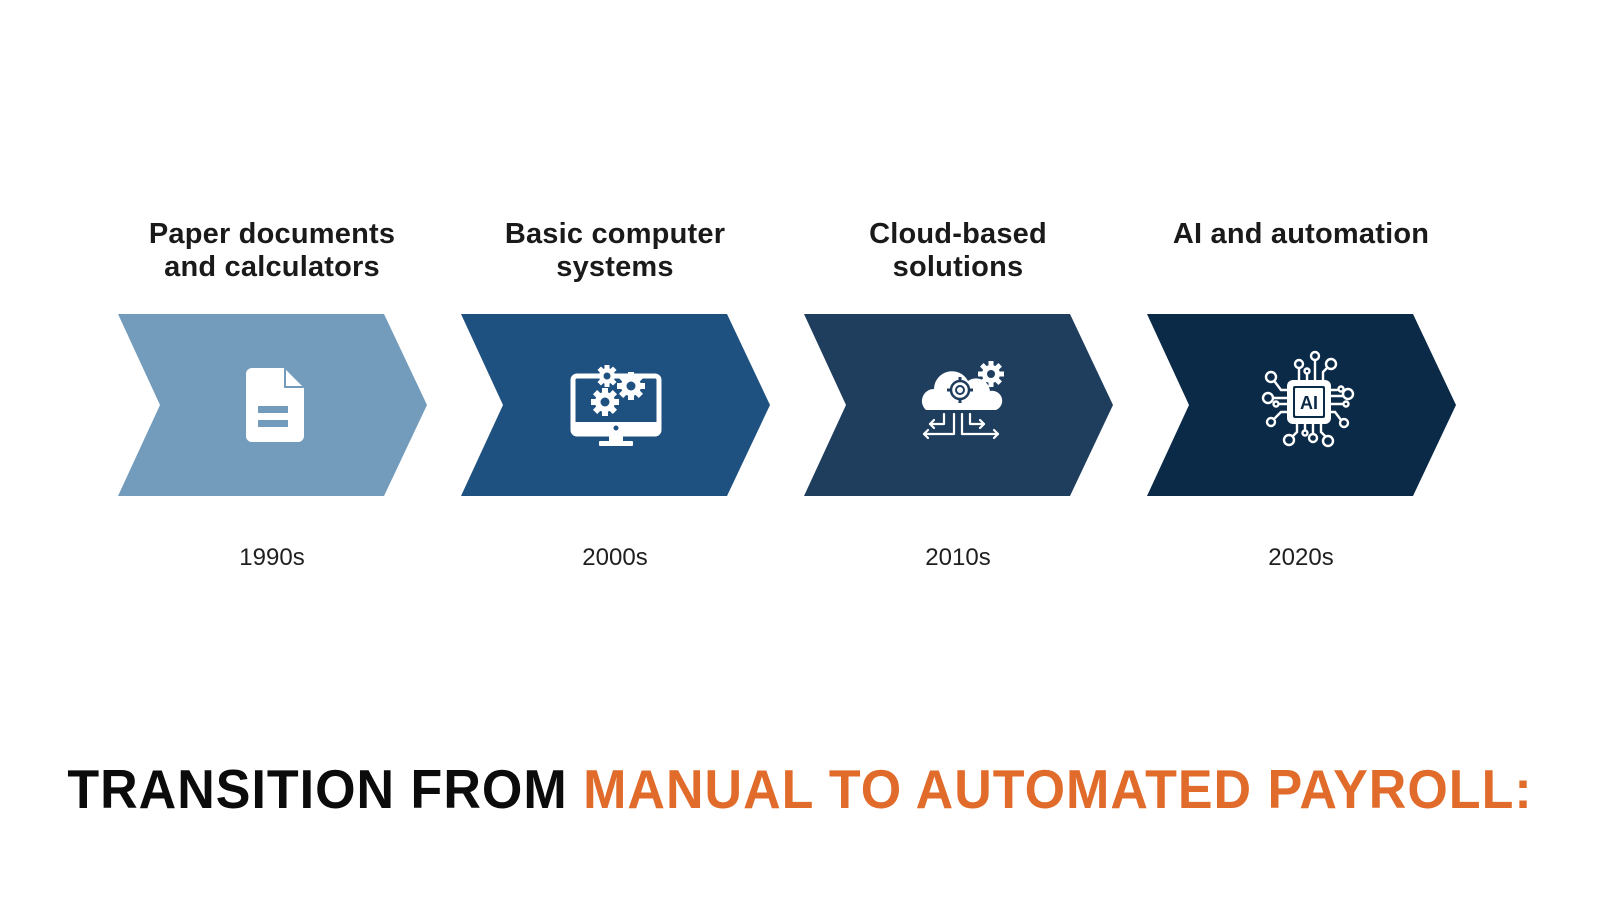 The width and height of the screenshot is (1600, 900). Describe the element at coordinates (615, 267) in the screenshot. I see `step-title-line2: systems` at that location.